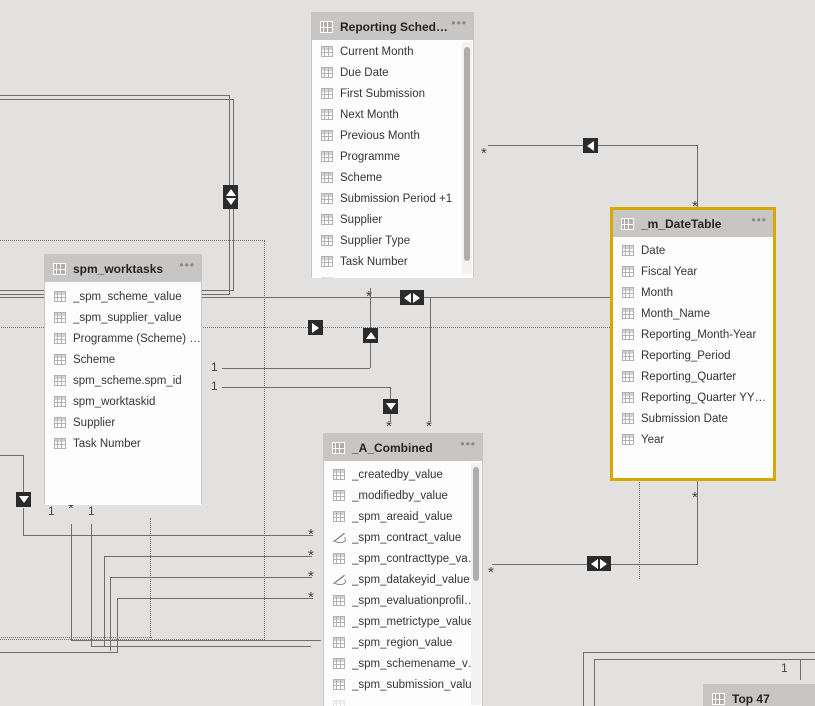 The height and width of the screenshot is (706, 815). Describe the element at coordinates (306, 387) in the screenshot. I see `rel-line-worktasks-1b-h` at that location.